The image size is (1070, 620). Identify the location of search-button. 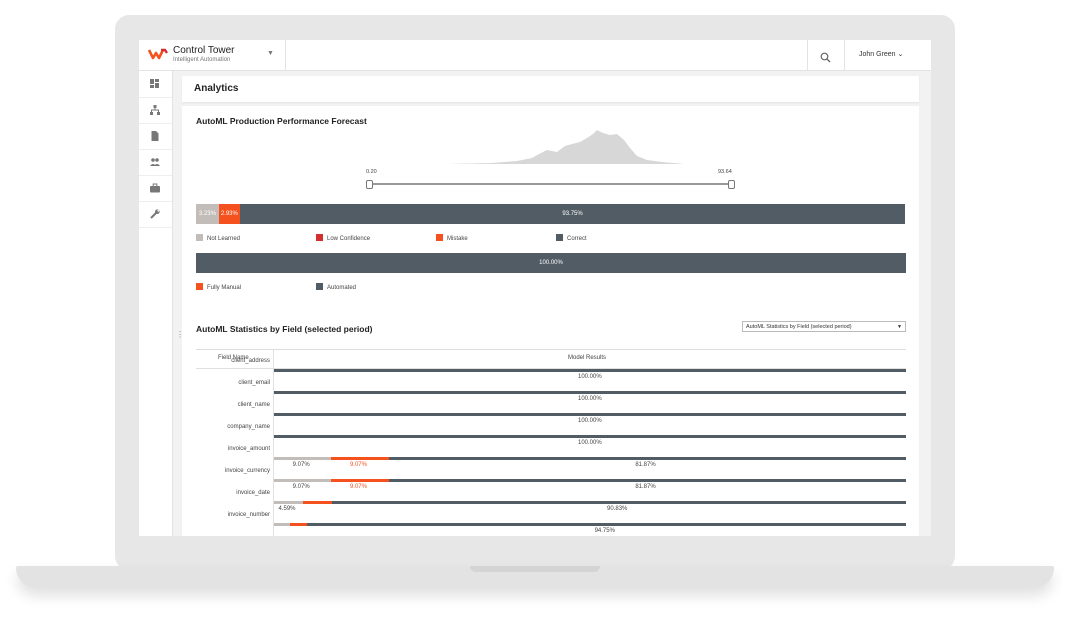
(826, 55).